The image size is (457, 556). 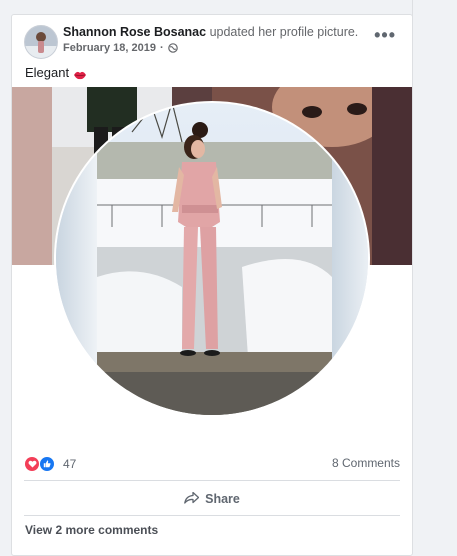 I want to click on post-meta: February 18, 2019 ·, so click(x=120, y=48).